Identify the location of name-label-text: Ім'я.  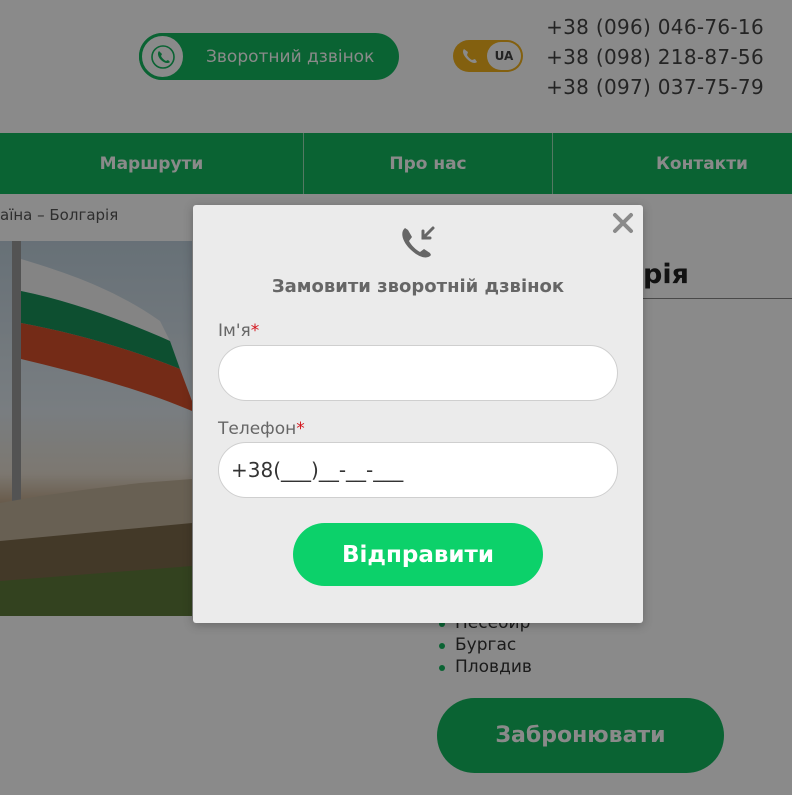
(234, 331).